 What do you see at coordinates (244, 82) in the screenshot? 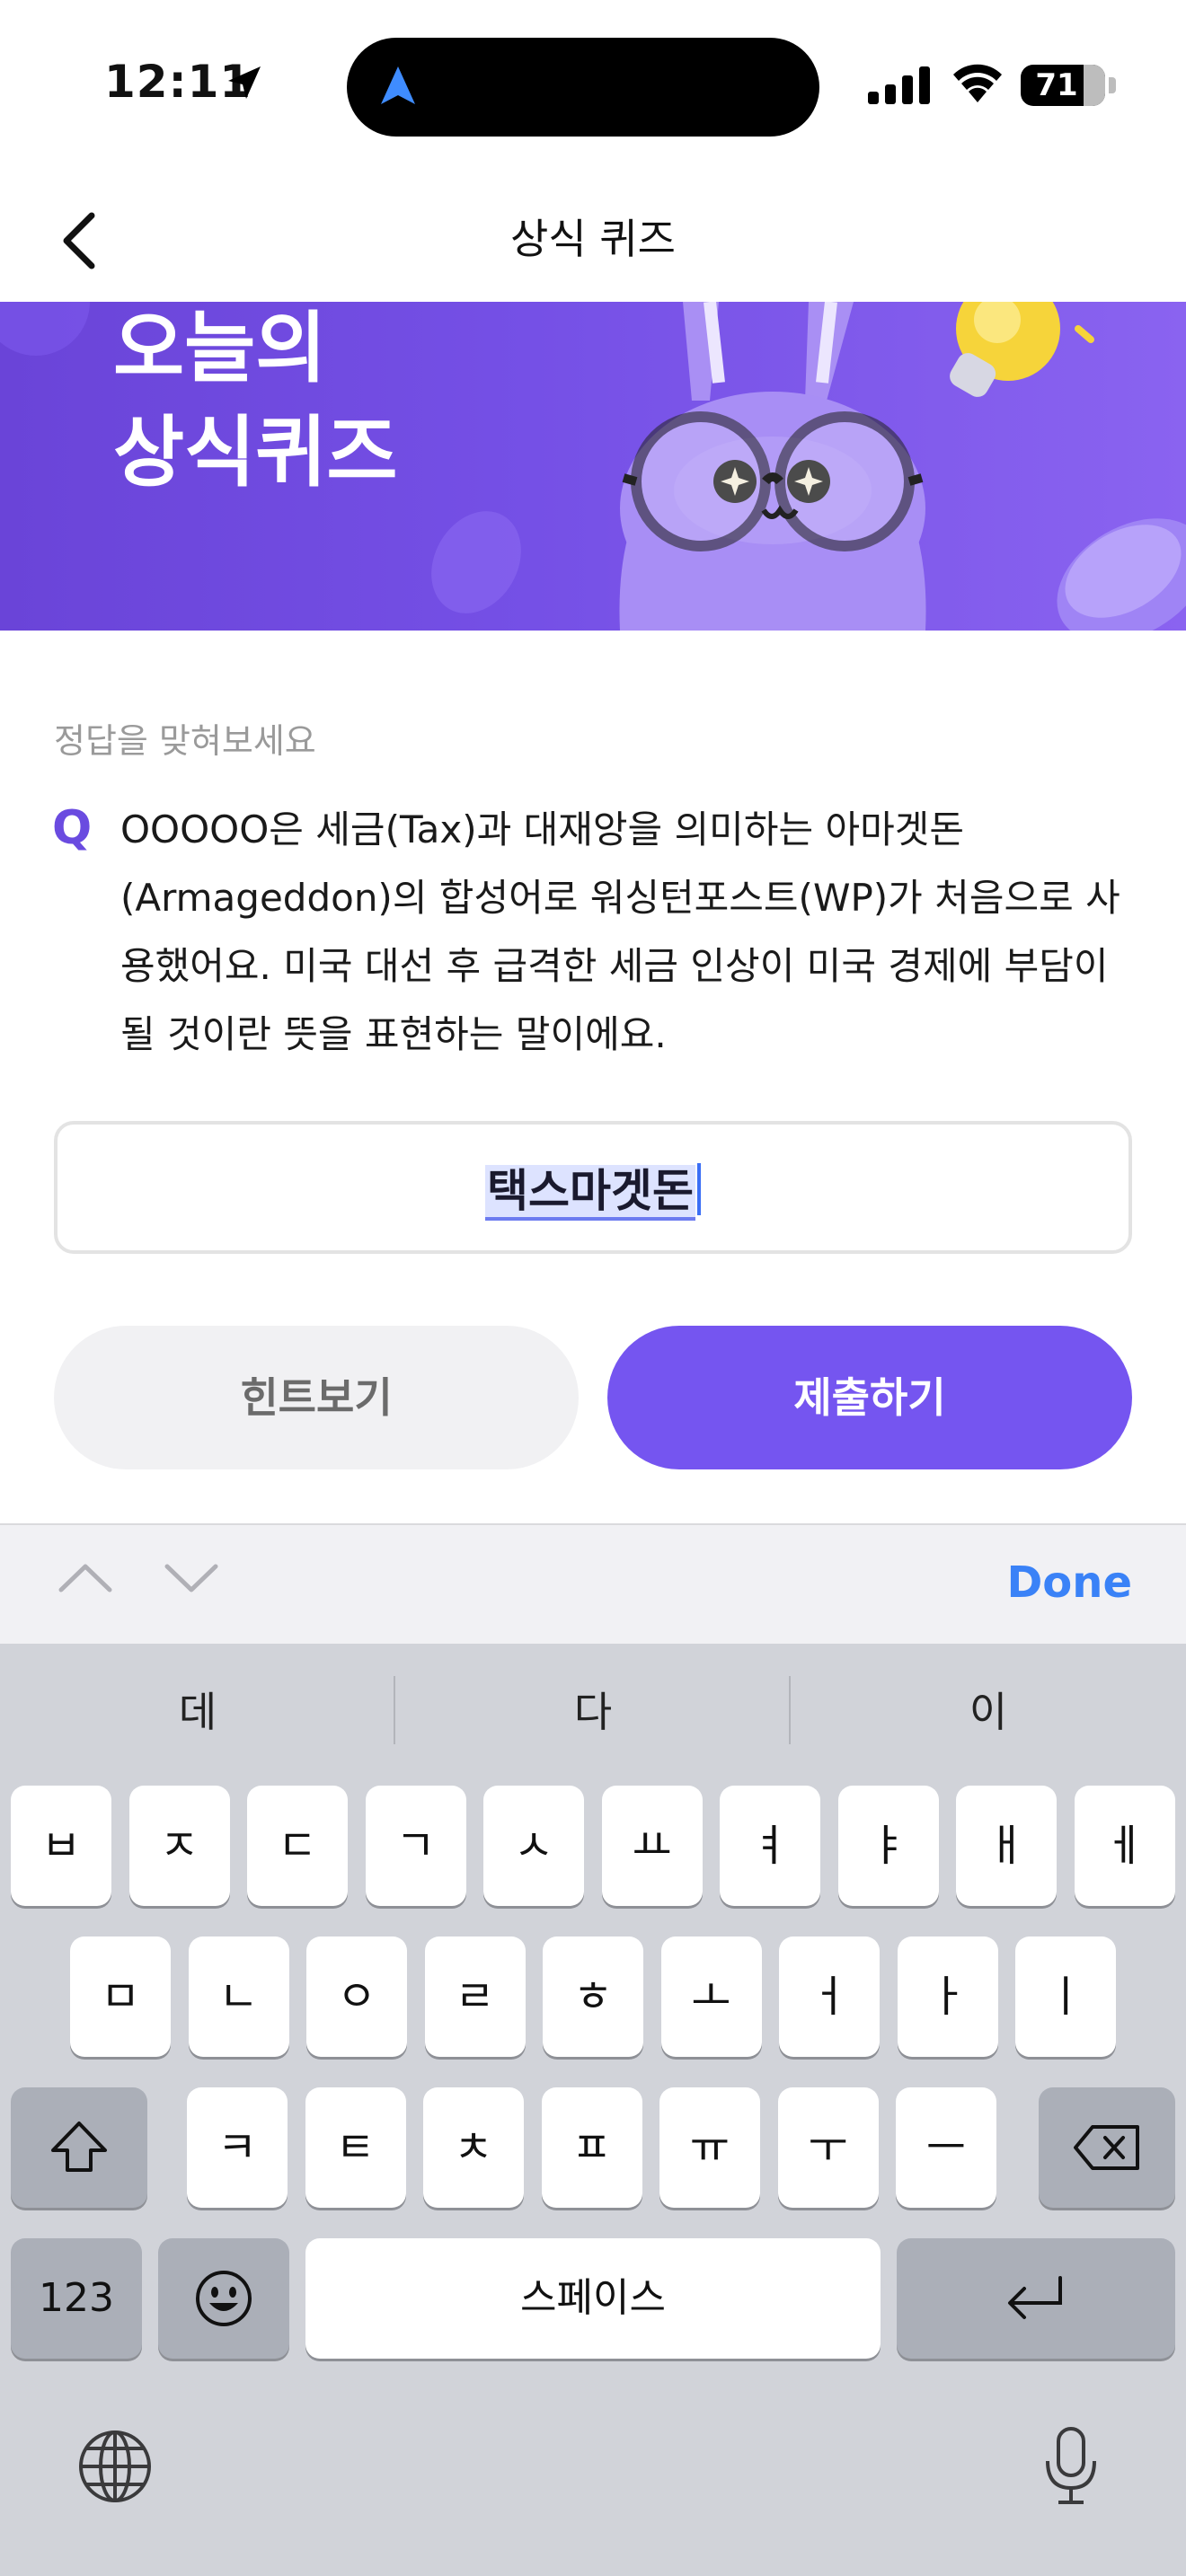
I see `location-arrow-icon` at bounding box center [244, 82].